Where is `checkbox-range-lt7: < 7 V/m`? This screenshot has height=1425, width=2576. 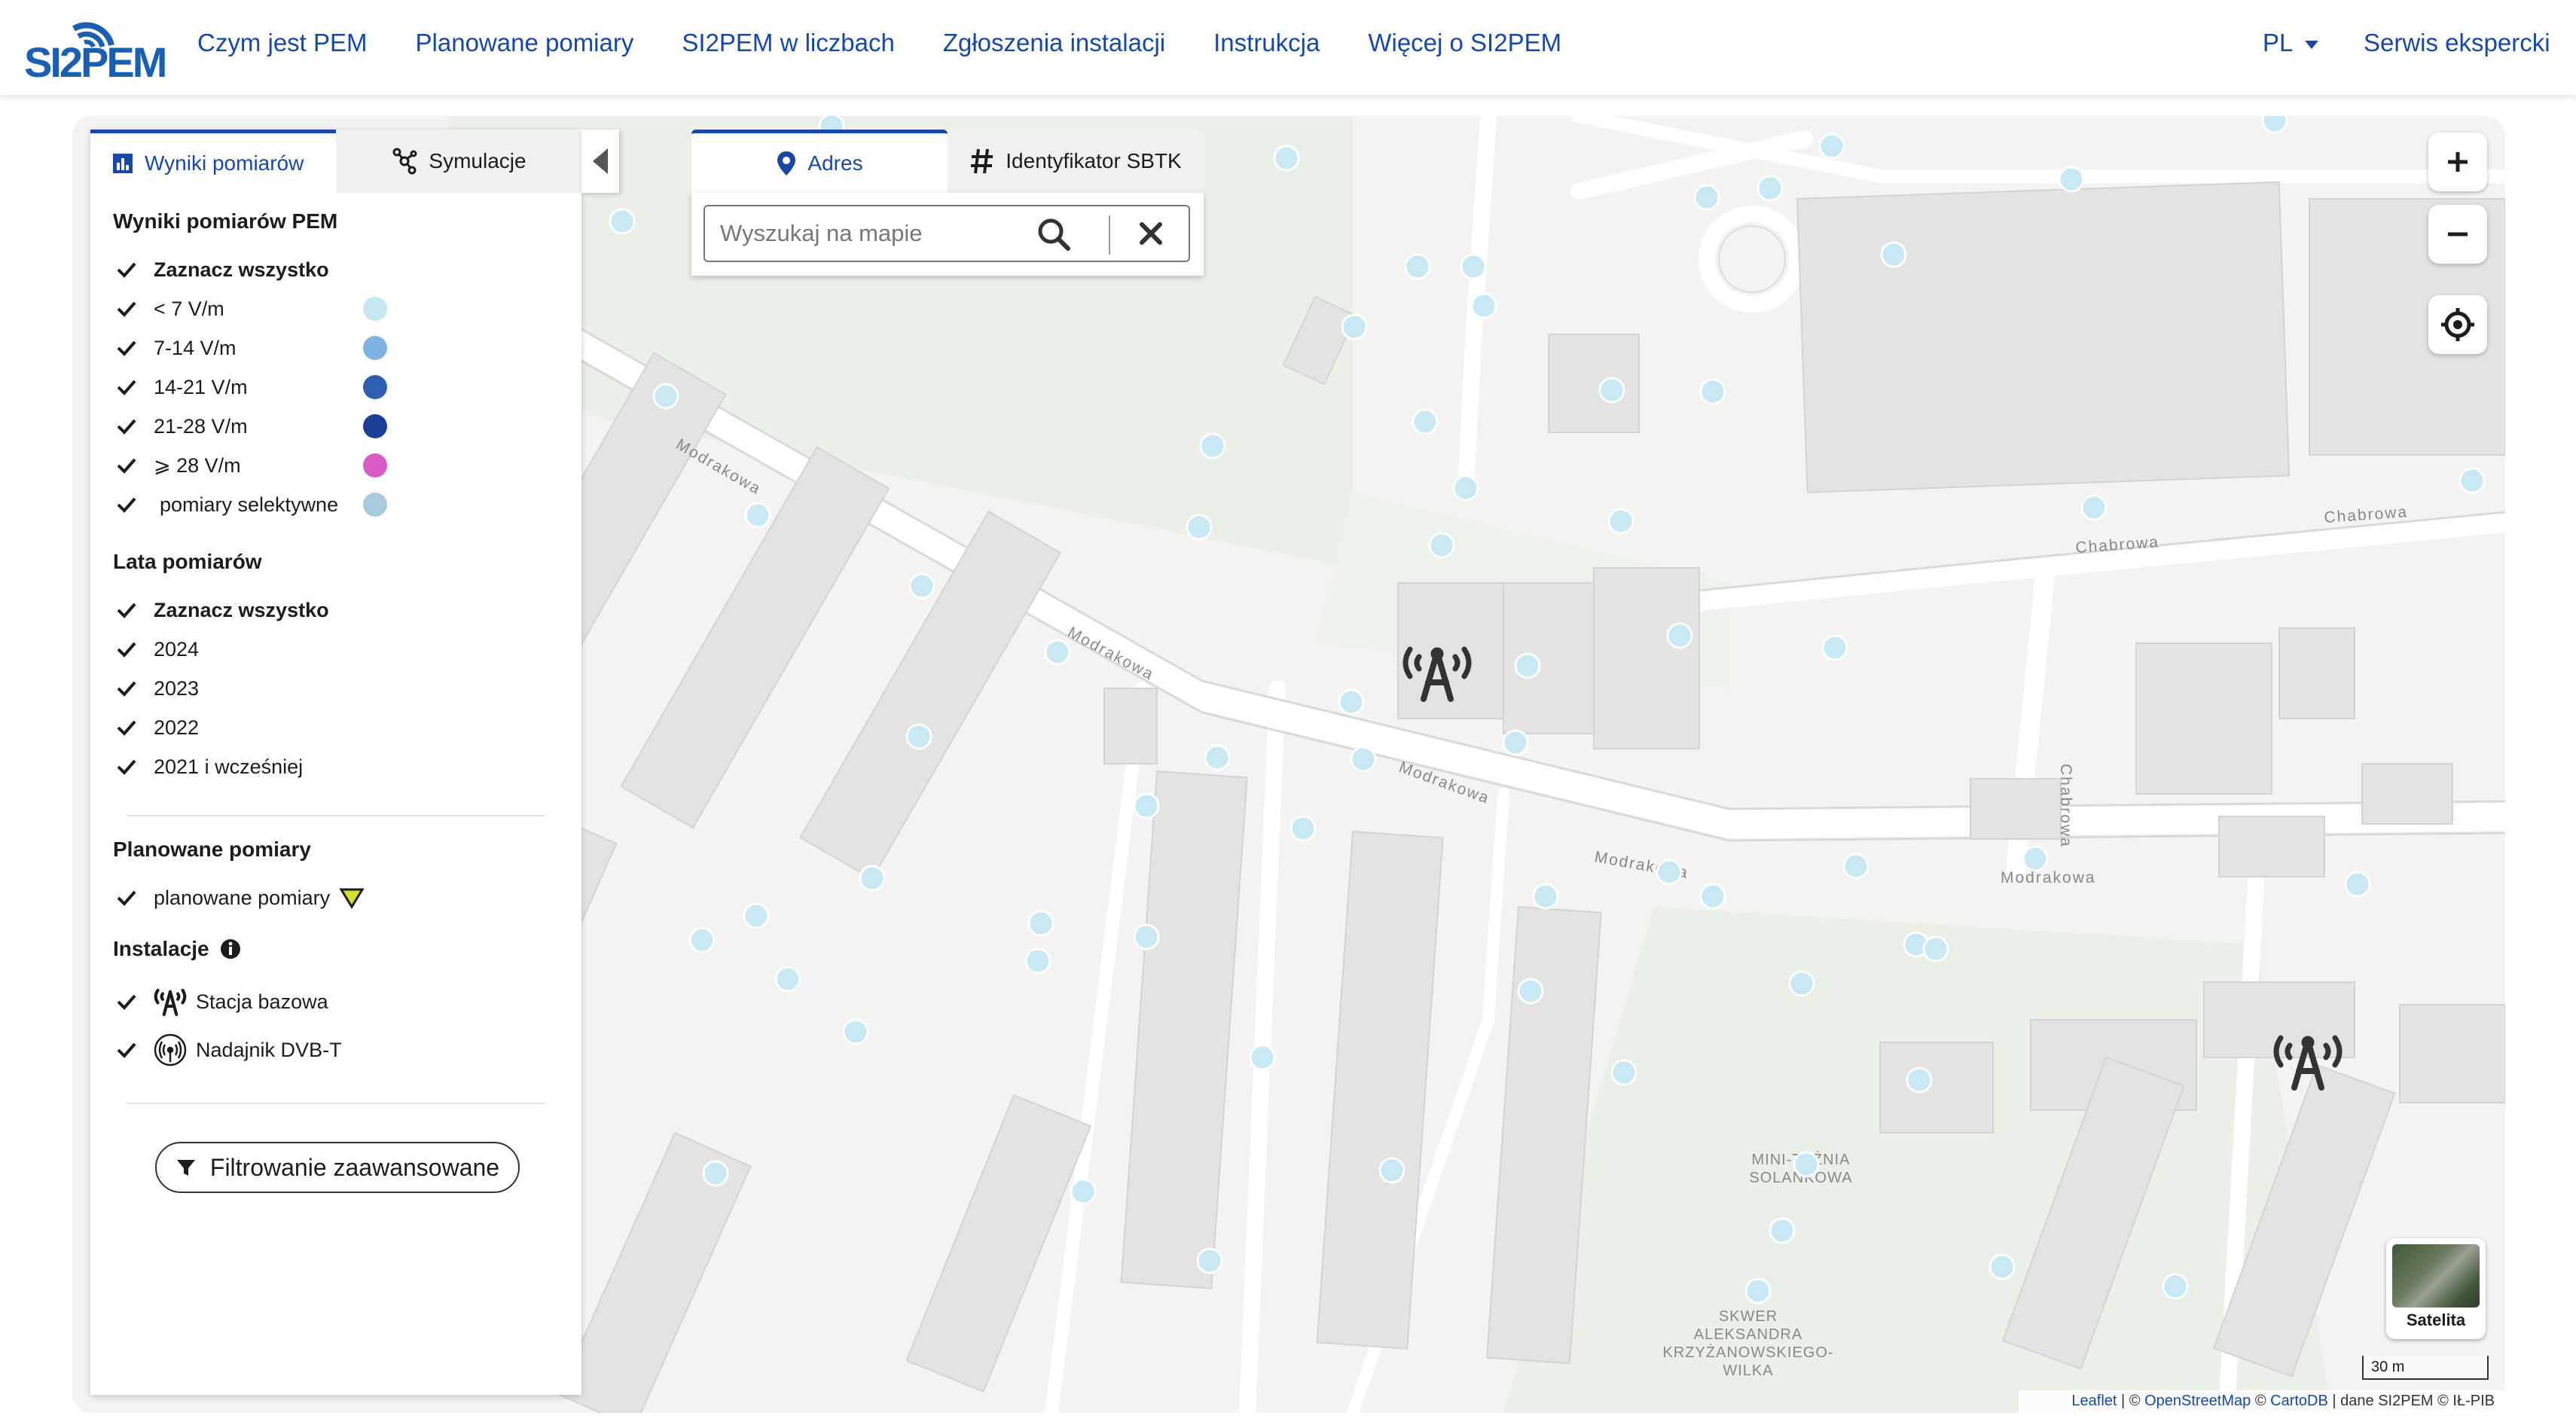
checkbox-range-lt7: < 7 V/m is located at coordinates (169, 309).